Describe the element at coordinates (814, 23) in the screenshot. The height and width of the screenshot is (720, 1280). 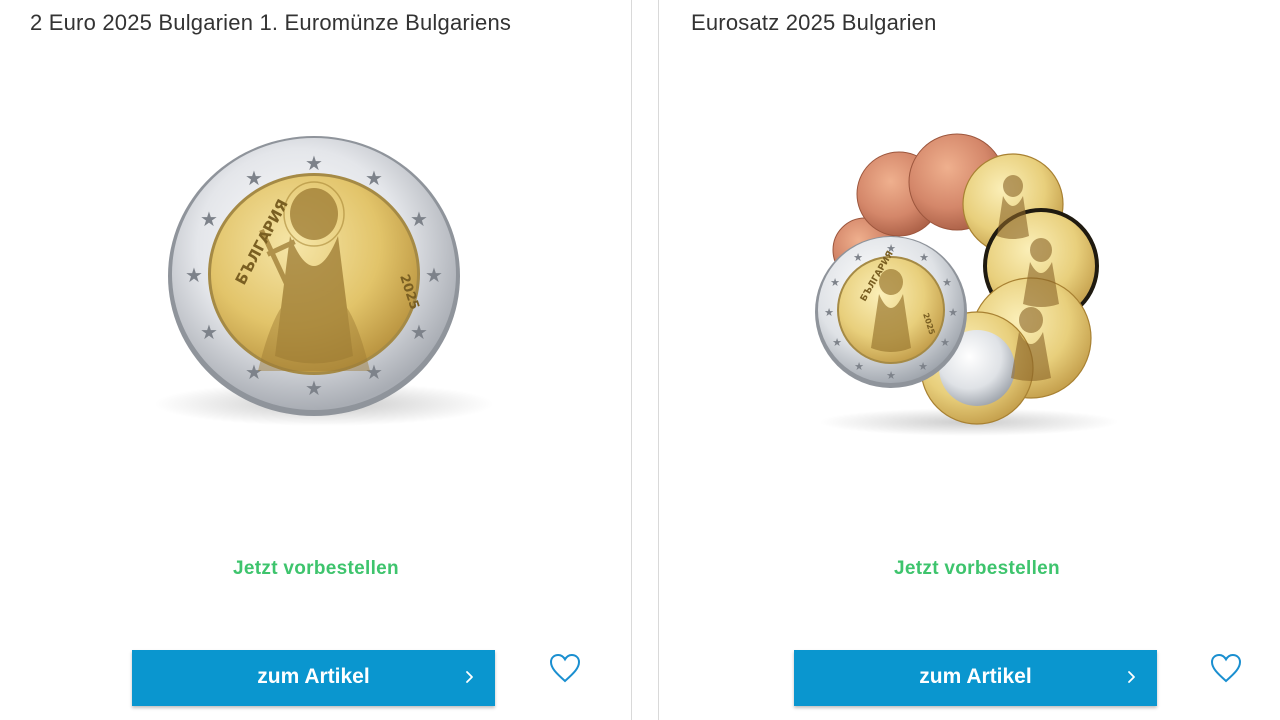
I see `product-title: Eurosatz 2025 Bulgarien` at that location.